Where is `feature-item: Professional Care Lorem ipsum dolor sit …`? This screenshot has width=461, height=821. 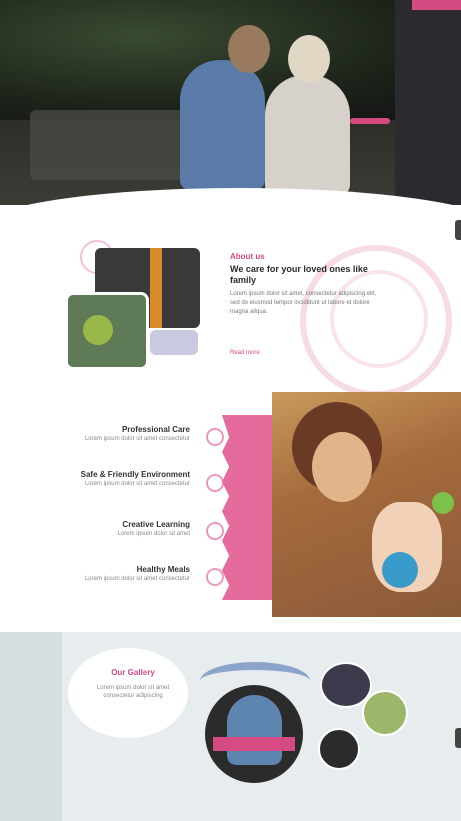
feature-item: Professional Care Lorem ipsum dolor sit … is located at coordinates (125, 434).